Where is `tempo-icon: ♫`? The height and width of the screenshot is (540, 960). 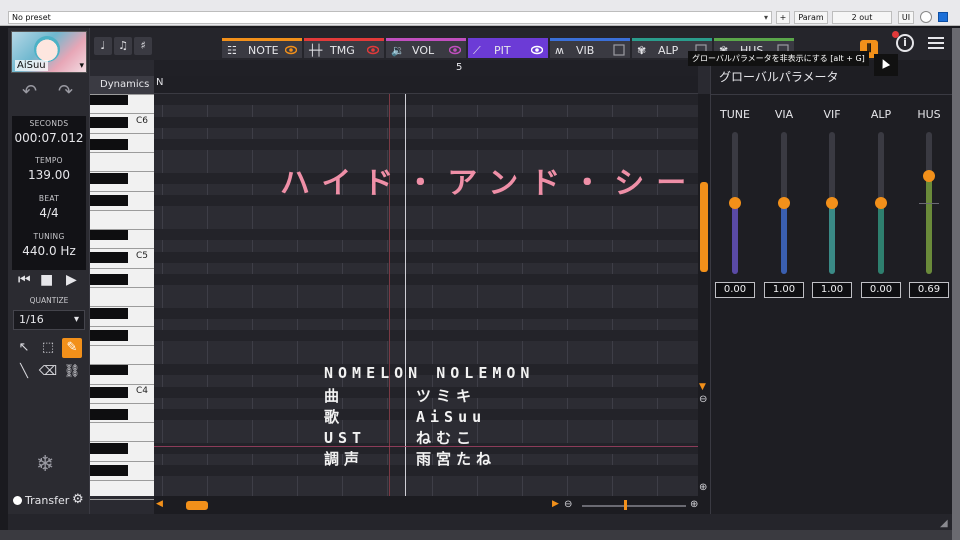
tempo-icon: ♫ is located at coordinates (123, 46).